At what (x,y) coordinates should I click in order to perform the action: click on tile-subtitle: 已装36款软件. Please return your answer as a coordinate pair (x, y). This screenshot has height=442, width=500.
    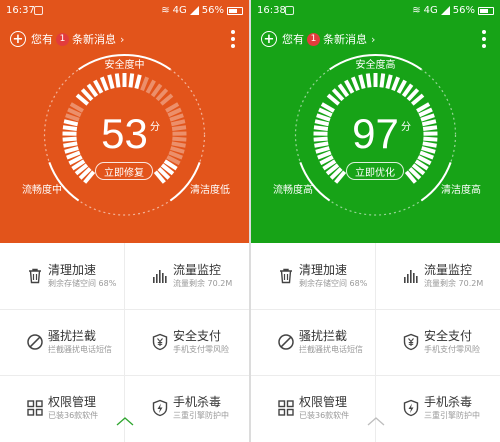
    Looking at the image, I should click on (324, 415).